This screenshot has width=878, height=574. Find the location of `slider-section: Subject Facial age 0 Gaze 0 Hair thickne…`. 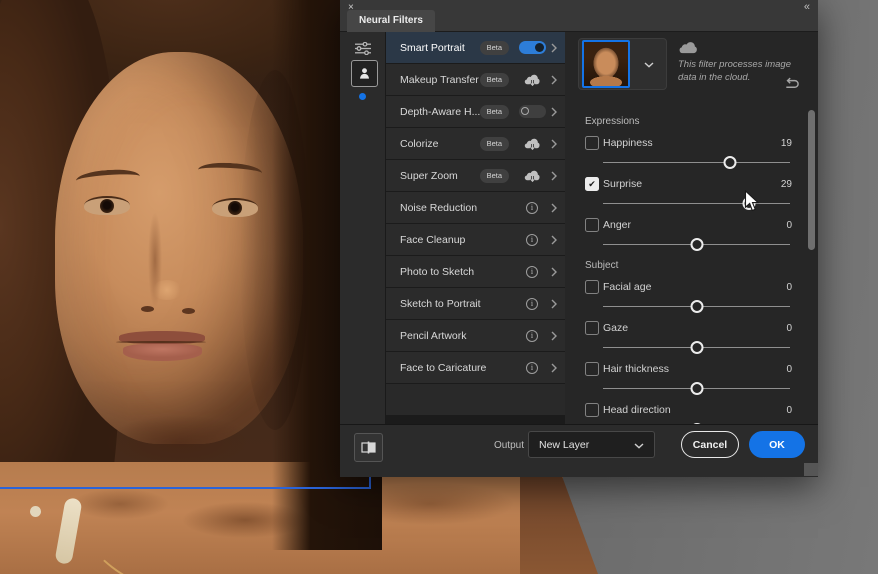

slider-section: Subject Facial age 0 Gaze 0 Hair thickne… is located at coordinates (688, 342).